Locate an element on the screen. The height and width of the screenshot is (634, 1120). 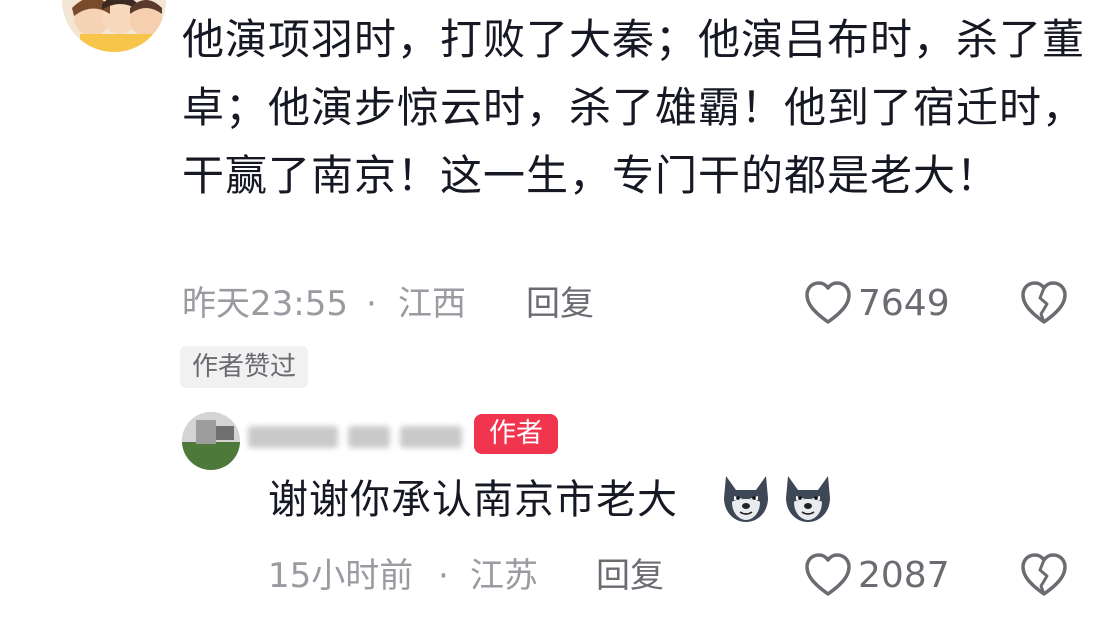
avatar-image is located at coordinates (114, 26).